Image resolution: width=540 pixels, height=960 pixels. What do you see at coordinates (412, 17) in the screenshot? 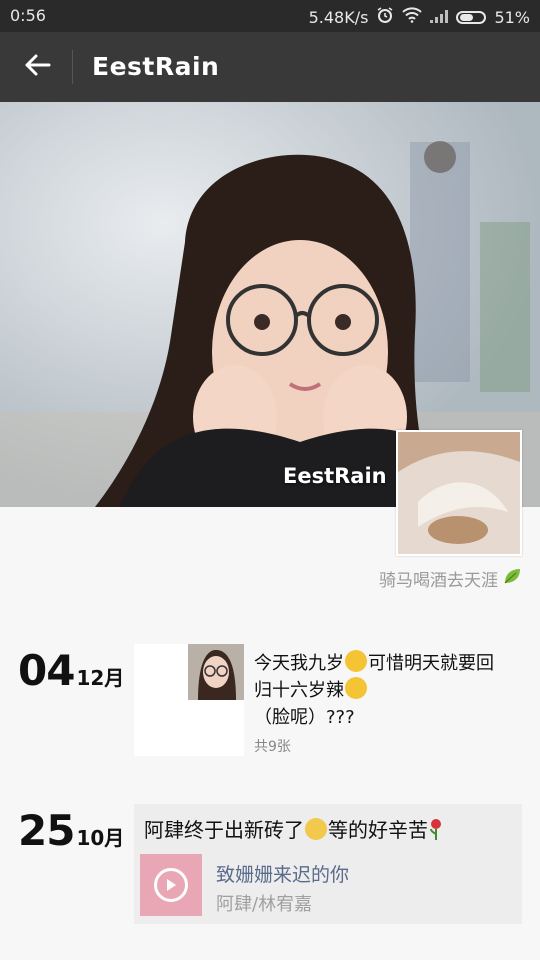
I see `wifi-icon` at bounding box center [412, 17].